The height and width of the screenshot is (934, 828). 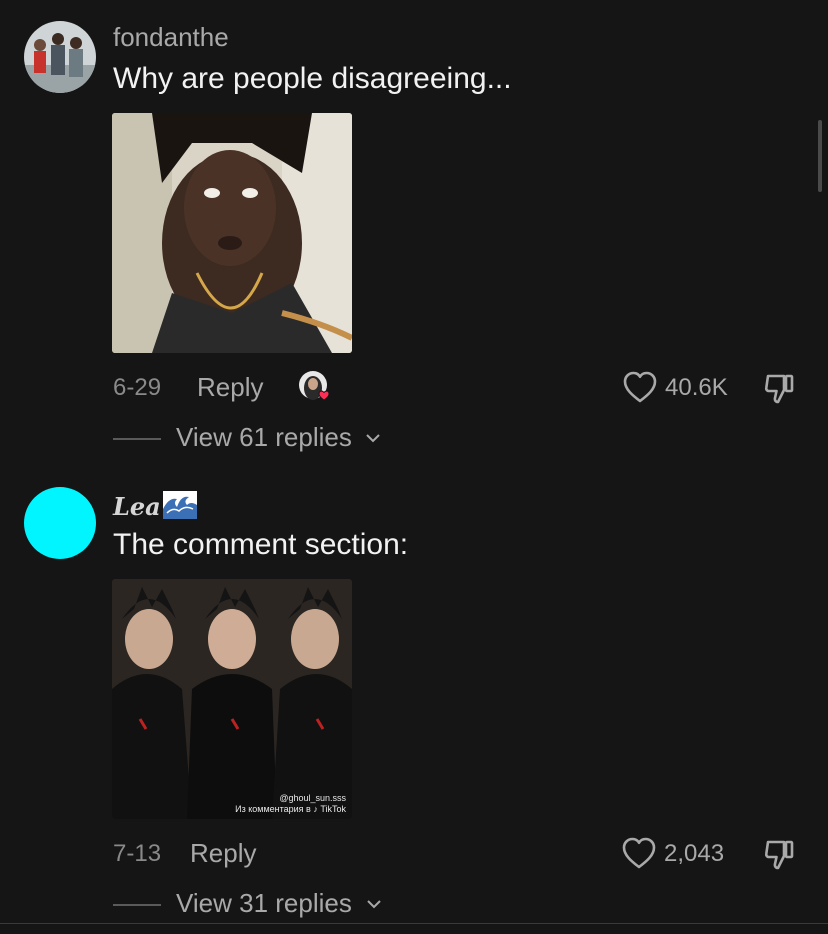 What do you see at coordinates (232, 233) in the screenshot?
I see `comment-media-image` at bounding box center [232, 233].